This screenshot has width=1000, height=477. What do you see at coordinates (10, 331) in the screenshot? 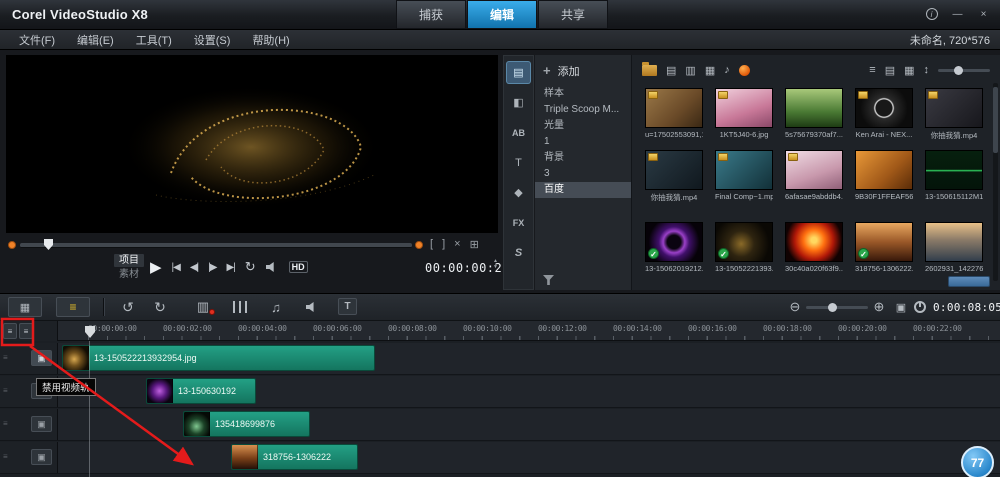
I see `track-manager-icon: ≡` at bounding box center [10, 331].